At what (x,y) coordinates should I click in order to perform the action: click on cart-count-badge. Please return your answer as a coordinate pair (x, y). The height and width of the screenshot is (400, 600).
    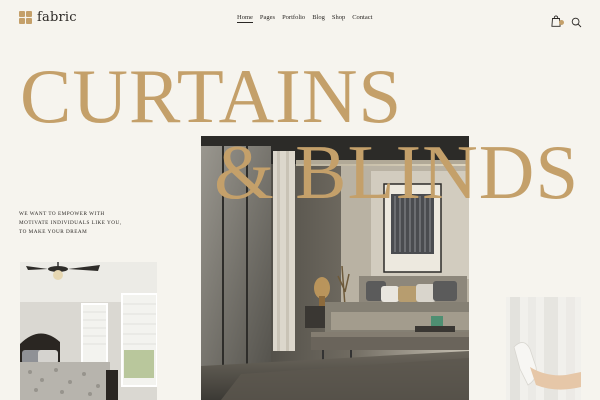
    Looking at the image, I should click on (561, 22).